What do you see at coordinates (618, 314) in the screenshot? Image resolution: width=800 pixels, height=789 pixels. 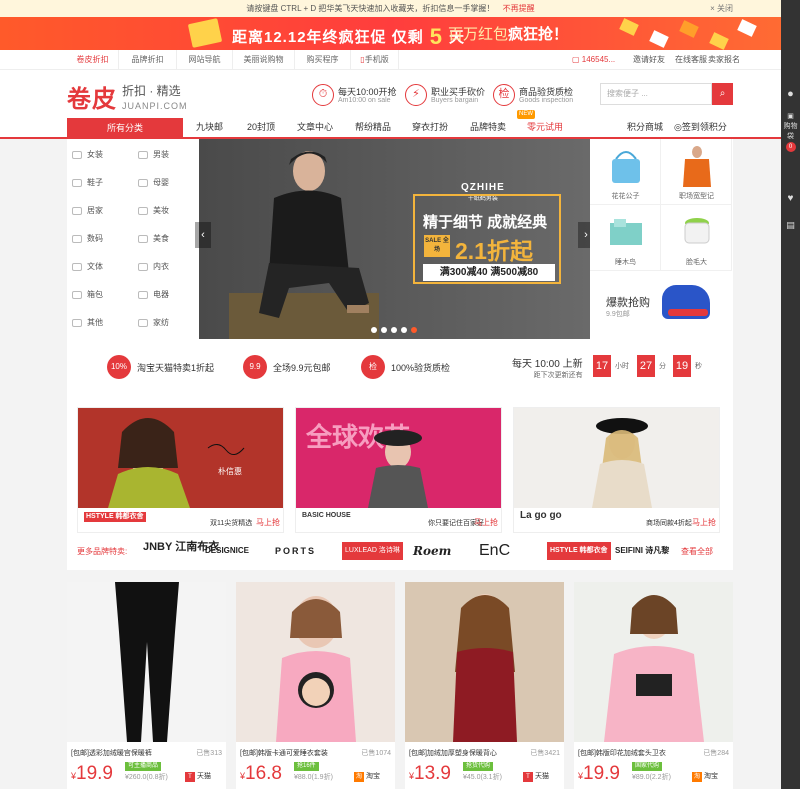 I see `hot-deal-sub: 9.9包邮` at bounding box center [618, 314].